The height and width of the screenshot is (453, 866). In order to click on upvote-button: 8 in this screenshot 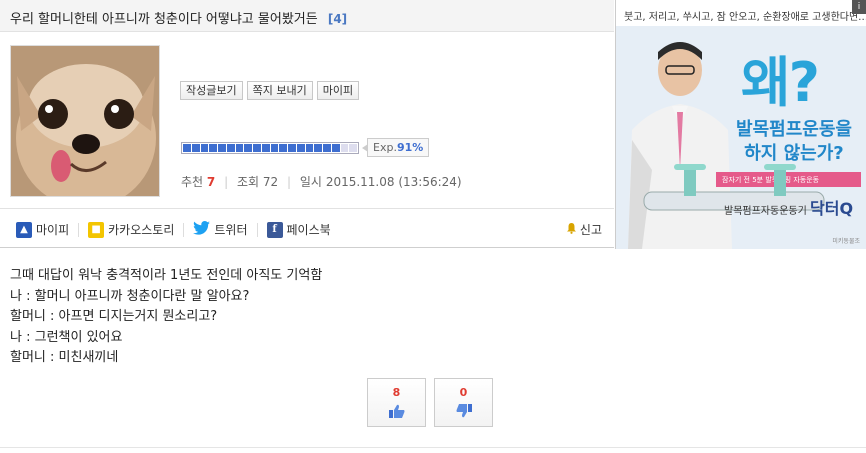, I will do `click(396, 402)`.